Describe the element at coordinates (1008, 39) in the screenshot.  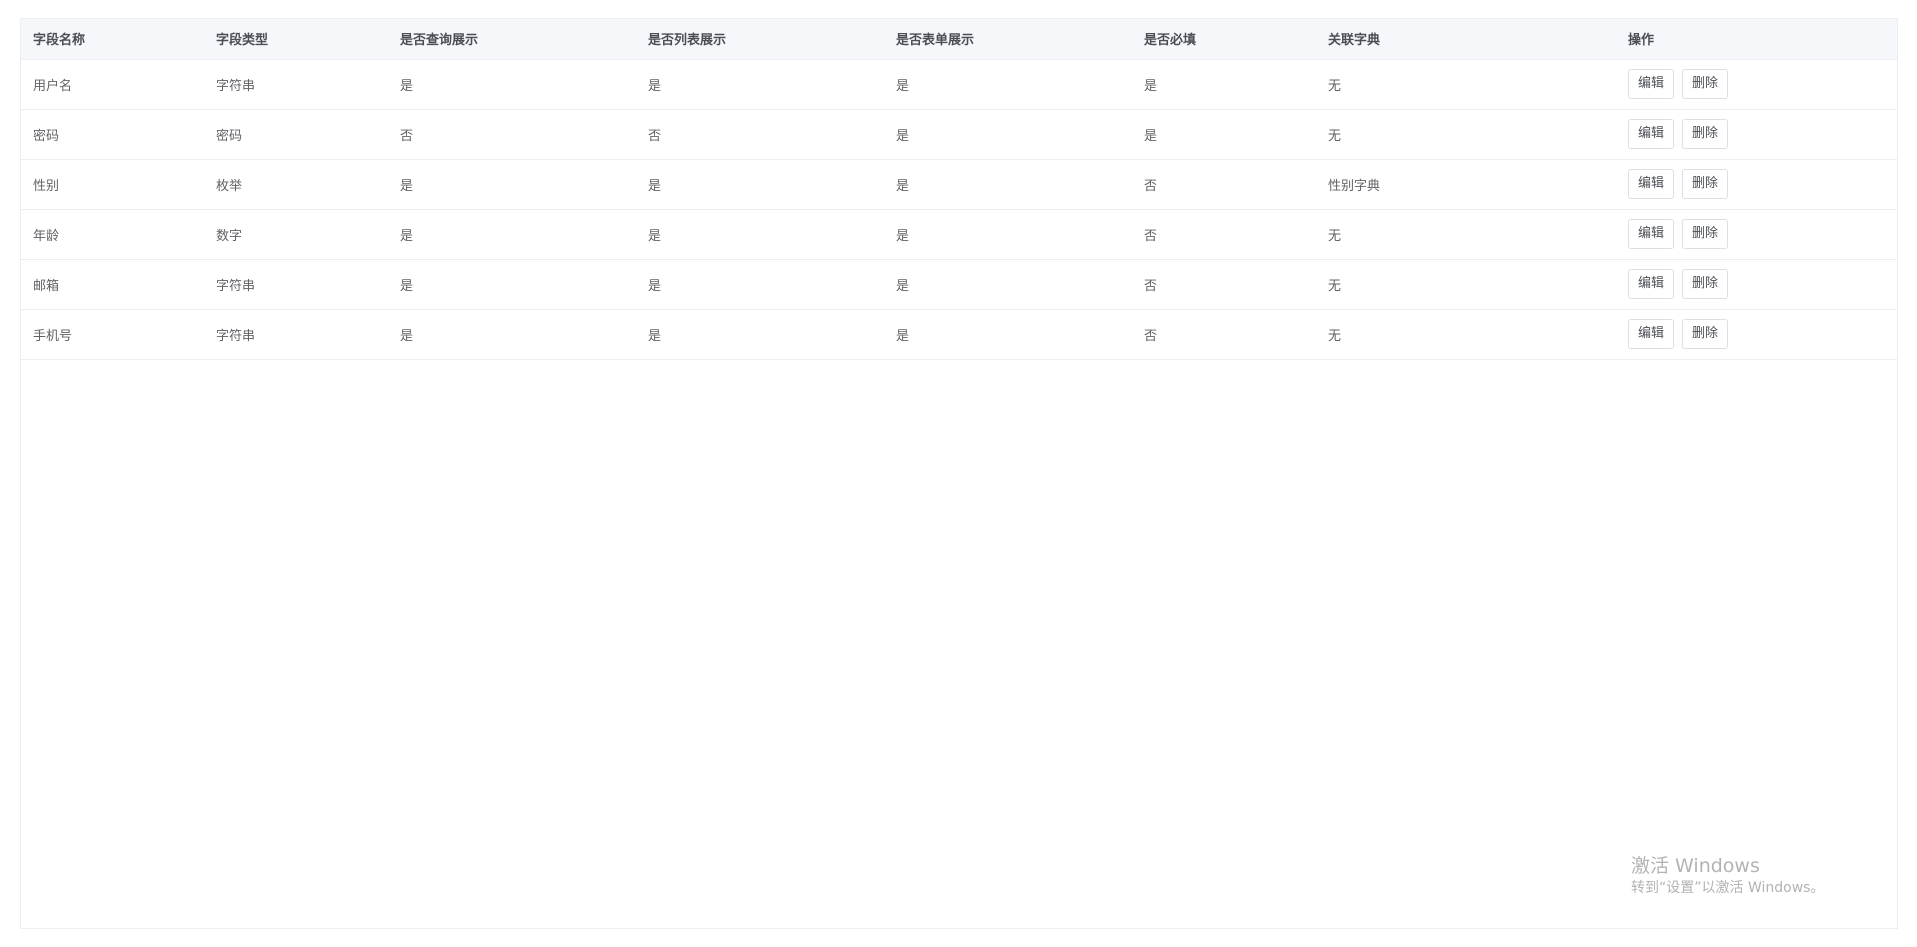
I see `column-header-form-display: 是否表单展示` at that location.